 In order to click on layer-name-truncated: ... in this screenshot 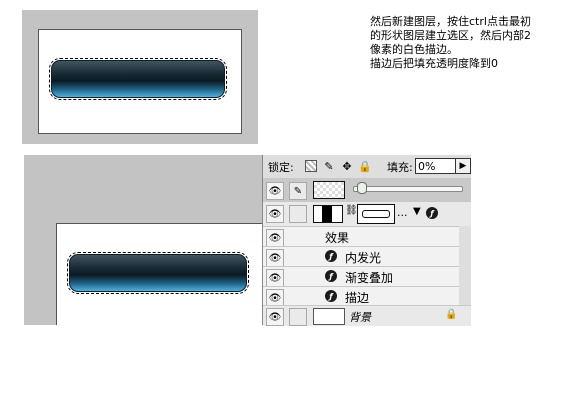, I will do `click(402, 212)`.